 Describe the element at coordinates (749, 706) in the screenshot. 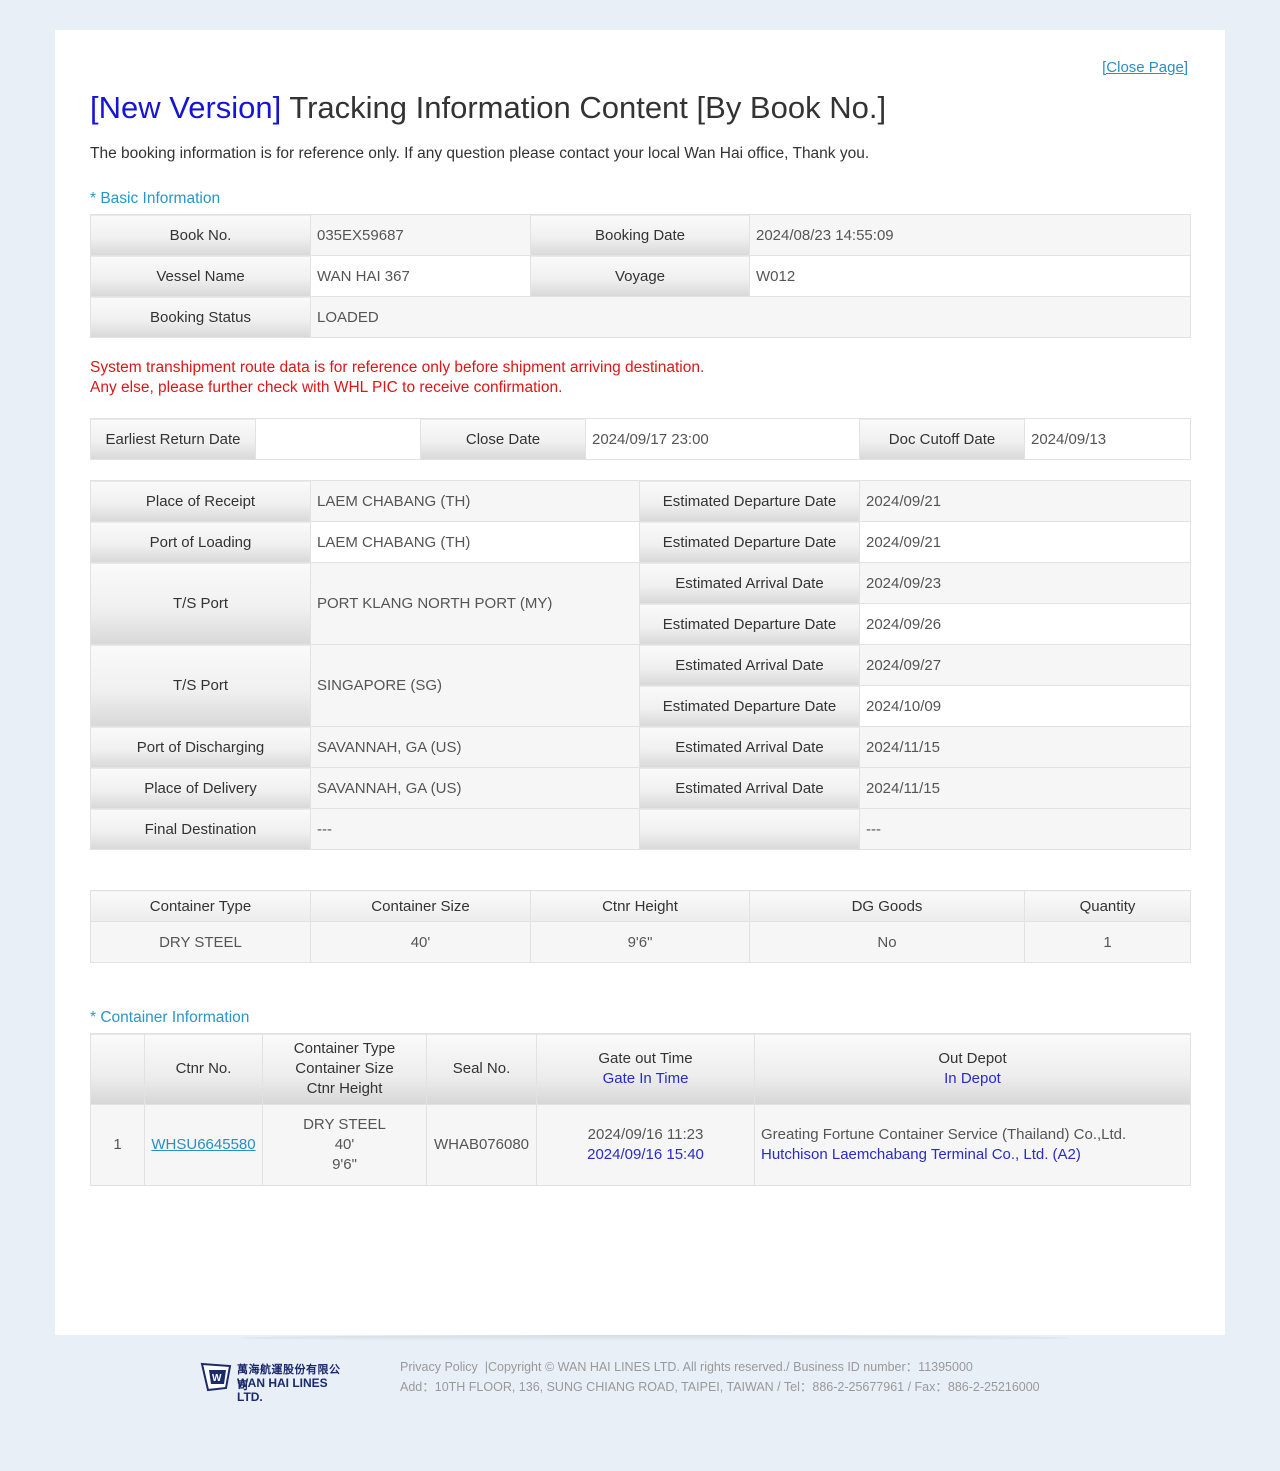

I see `ts2-departure-label: Estimated Departure Date` at that location.